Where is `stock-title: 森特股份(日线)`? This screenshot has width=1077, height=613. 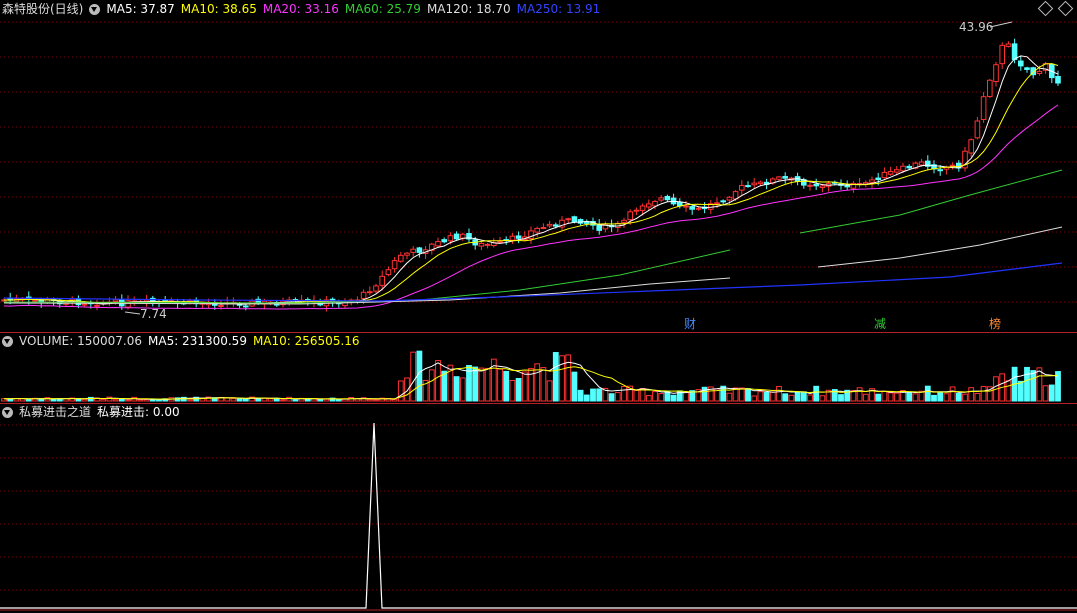 stock-title: 森特股份(日线) is located at coordinates (42, 9).